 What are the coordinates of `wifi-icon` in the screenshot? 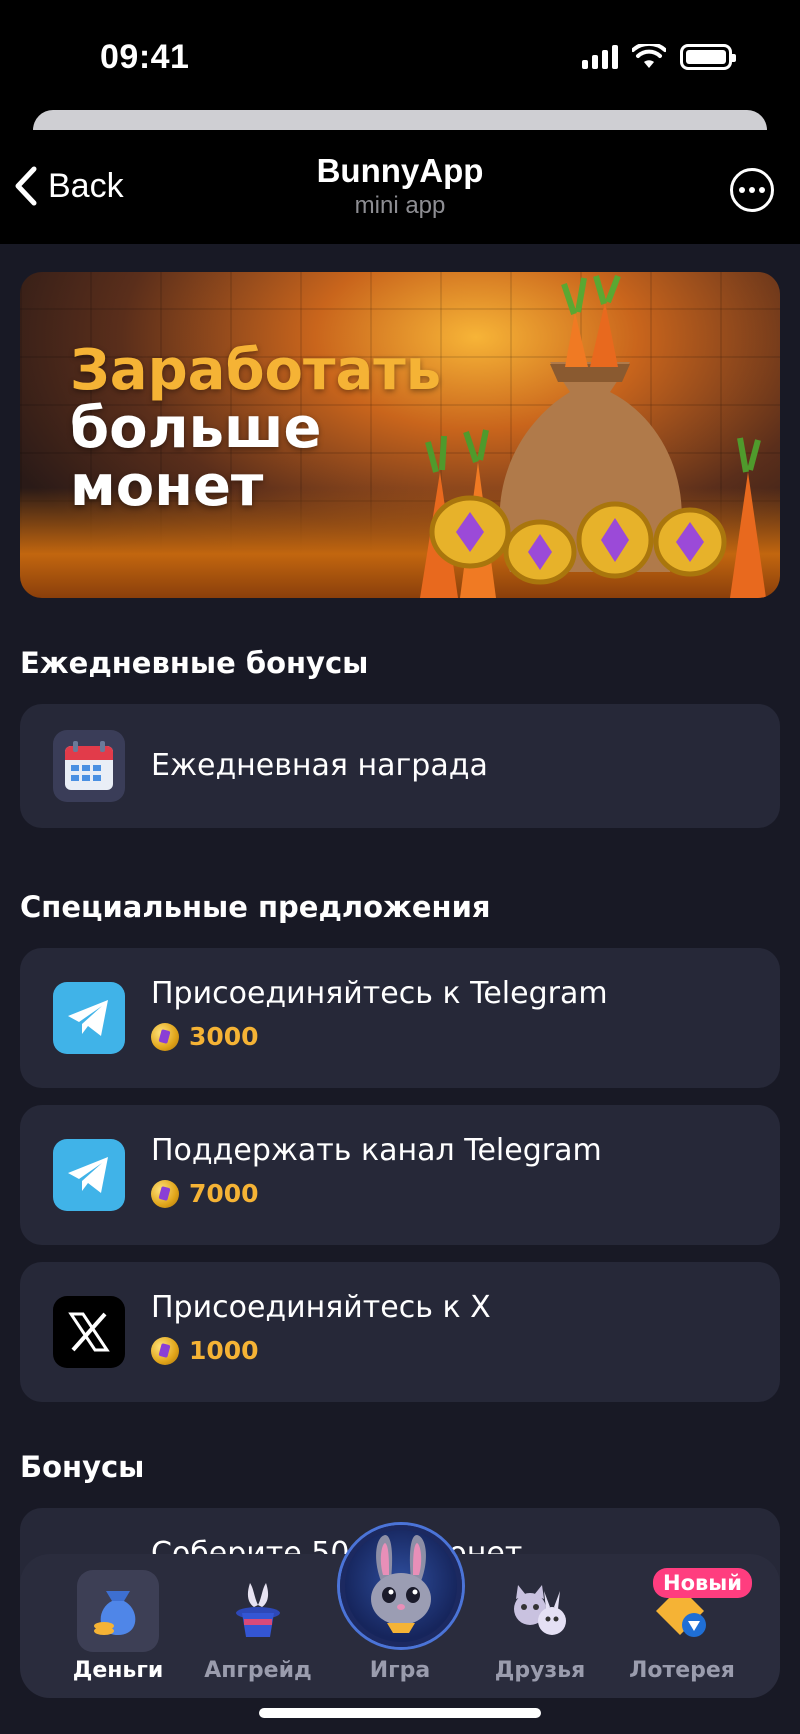 It's located at (649, 56).